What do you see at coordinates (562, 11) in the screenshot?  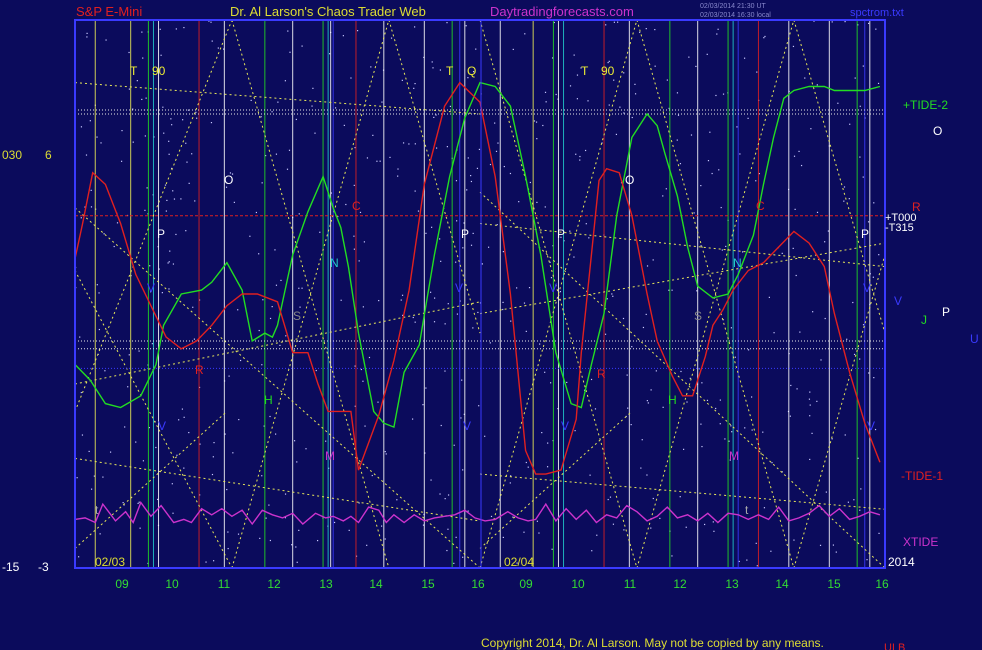 I see `site-link: Daytradingforecasts.com` at bounding box center [562, 11].